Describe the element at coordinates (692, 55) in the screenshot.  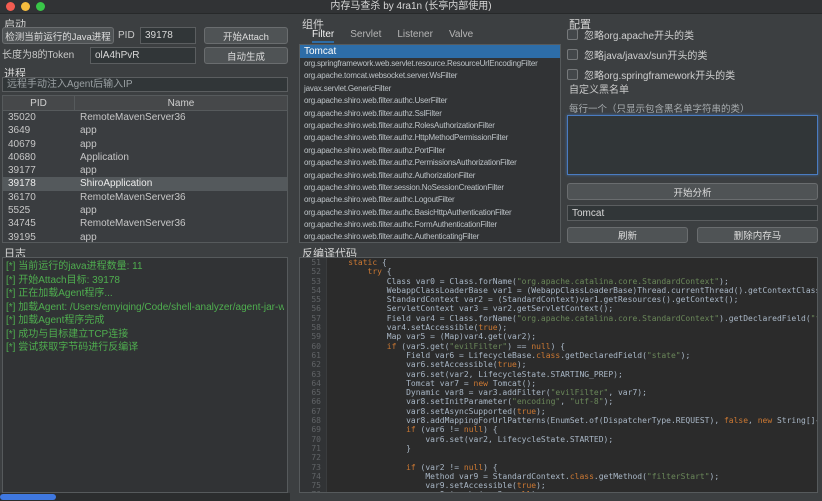
I see `checkbox-row: 忽略java/javax/sun开头的类` at that location.